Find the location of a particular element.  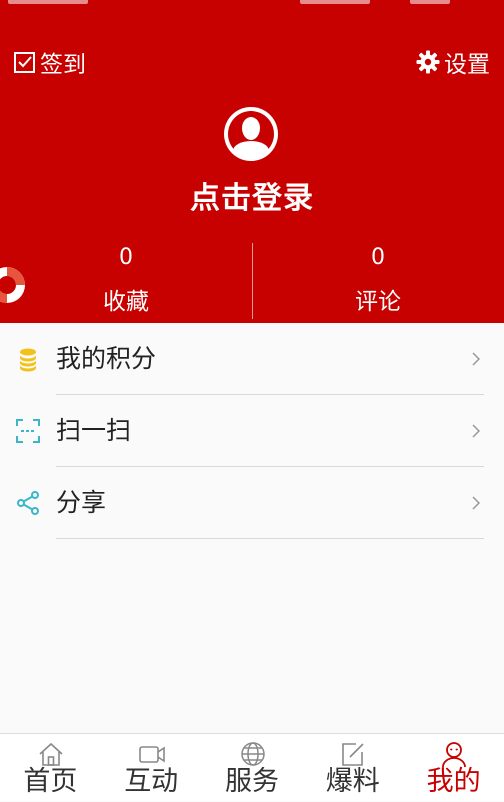

checkin-button: 签到 is located at coordinates (49, 62).